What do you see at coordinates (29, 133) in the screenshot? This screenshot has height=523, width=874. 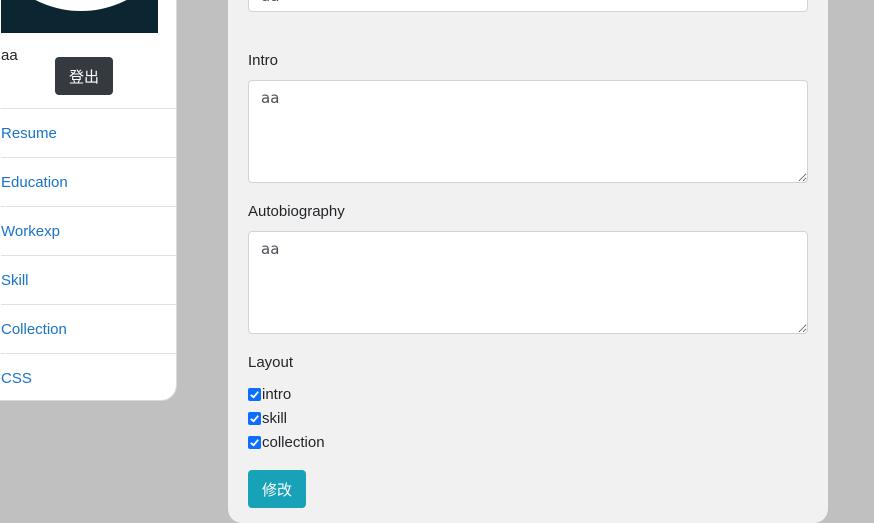 I see `sidebar-link-resume: Resume` at bounding box center [29, 133].